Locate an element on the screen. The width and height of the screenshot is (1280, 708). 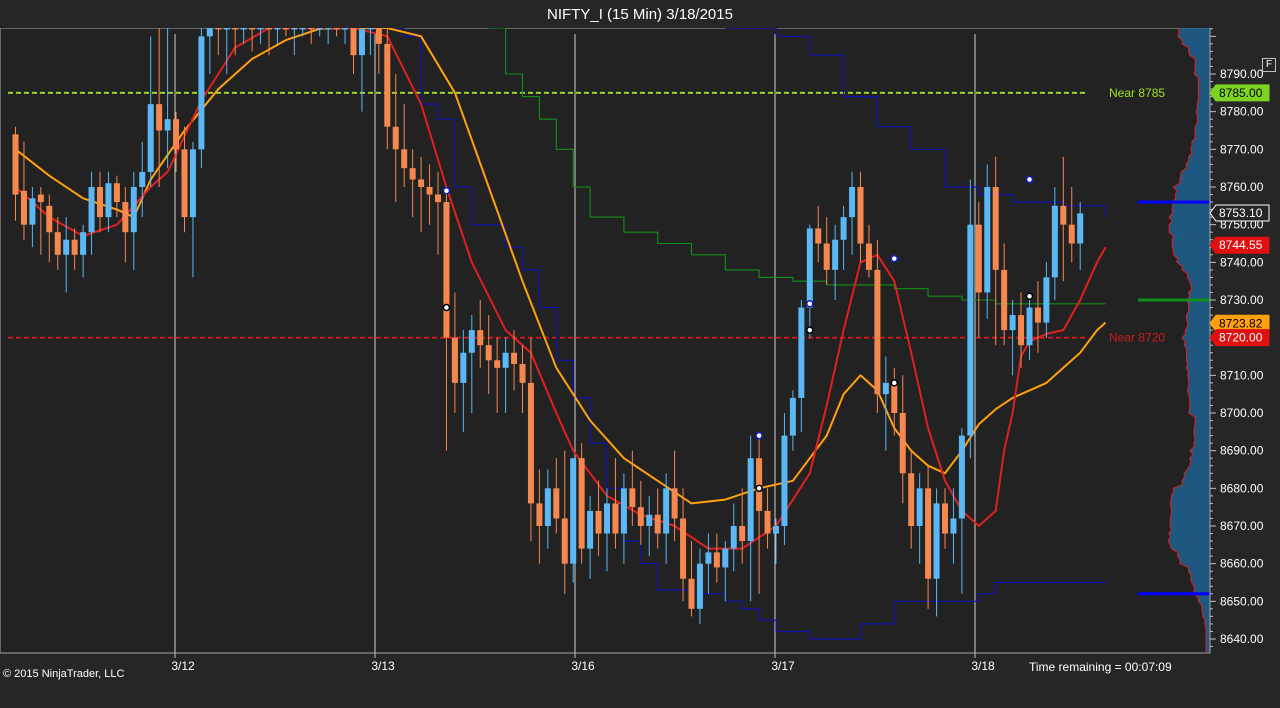
date-tick-label: 3/16 is located at coordinates (583, 666).